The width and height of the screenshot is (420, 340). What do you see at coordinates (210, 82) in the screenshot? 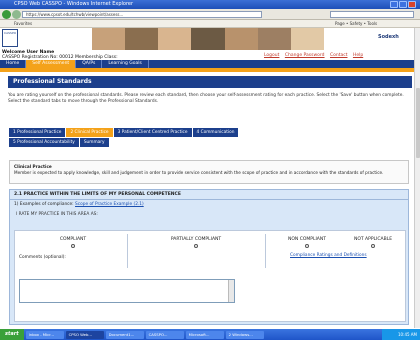
I see `page-title: Professional Standards` at bounding box center [210, 82].